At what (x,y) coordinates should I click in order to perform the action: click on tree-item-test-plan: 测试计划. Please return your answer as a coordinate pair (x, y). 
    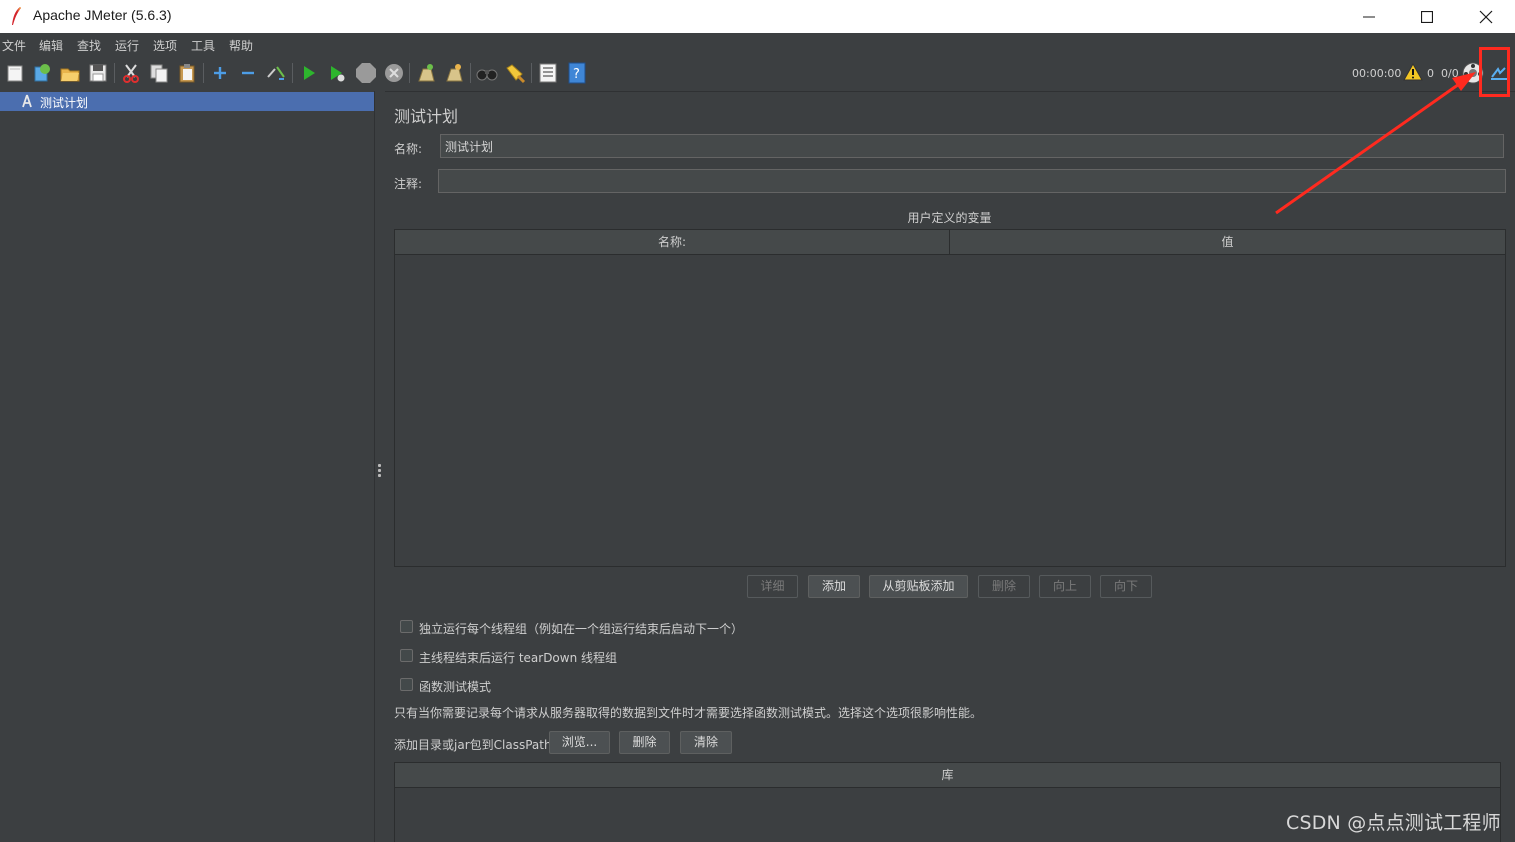
    Looking at the image, I should click on (187, 101).